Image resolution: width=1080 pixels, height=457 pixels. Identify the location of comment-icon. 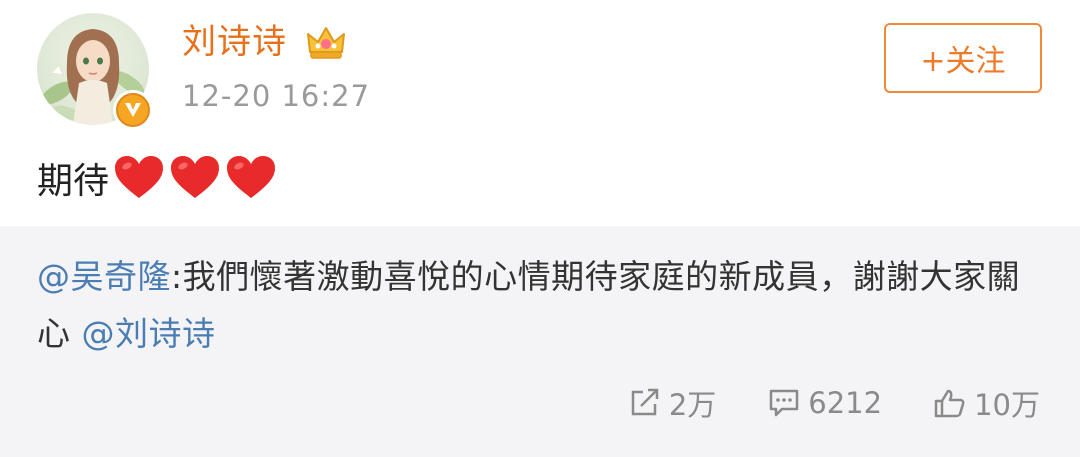
(784, 403).